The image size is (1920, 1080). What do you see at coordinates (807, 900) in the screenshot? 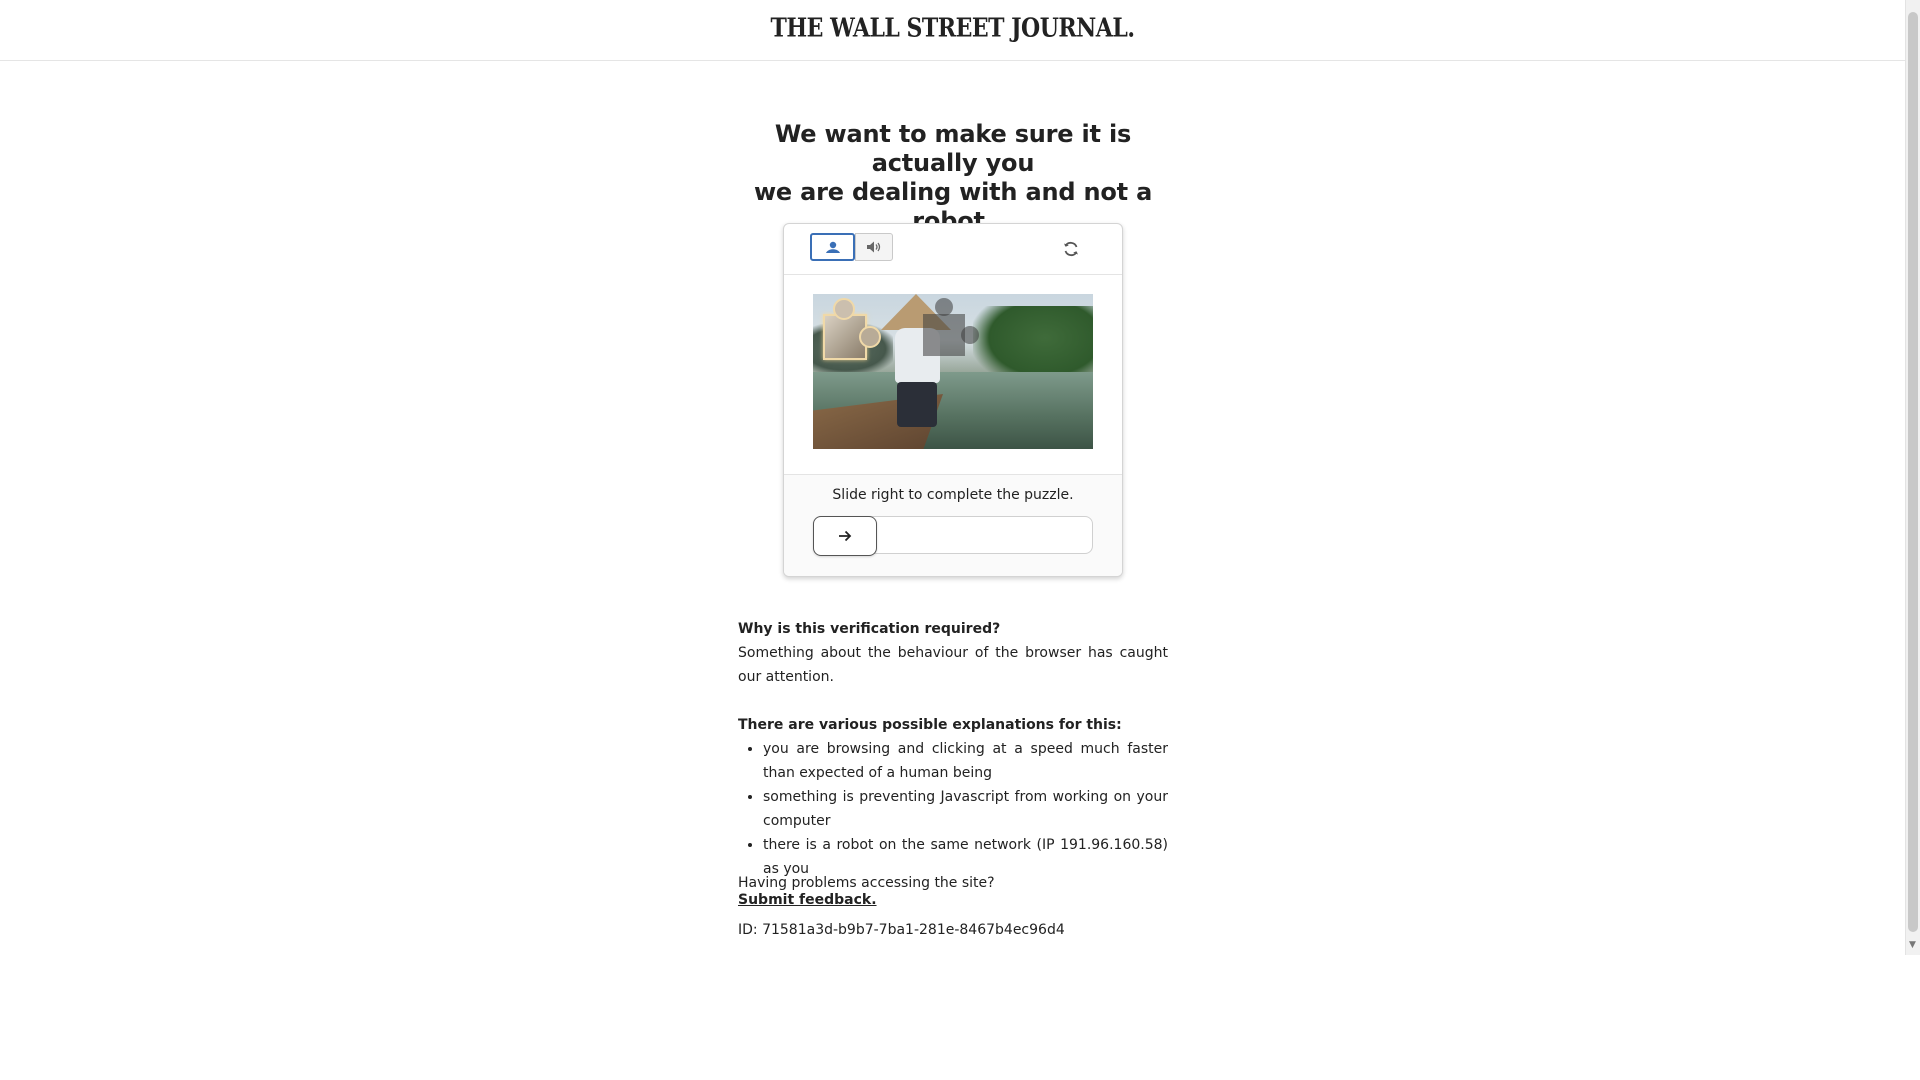
I see `submit-feedback-link: Submit feedback.` at bounding box center [807, 900].